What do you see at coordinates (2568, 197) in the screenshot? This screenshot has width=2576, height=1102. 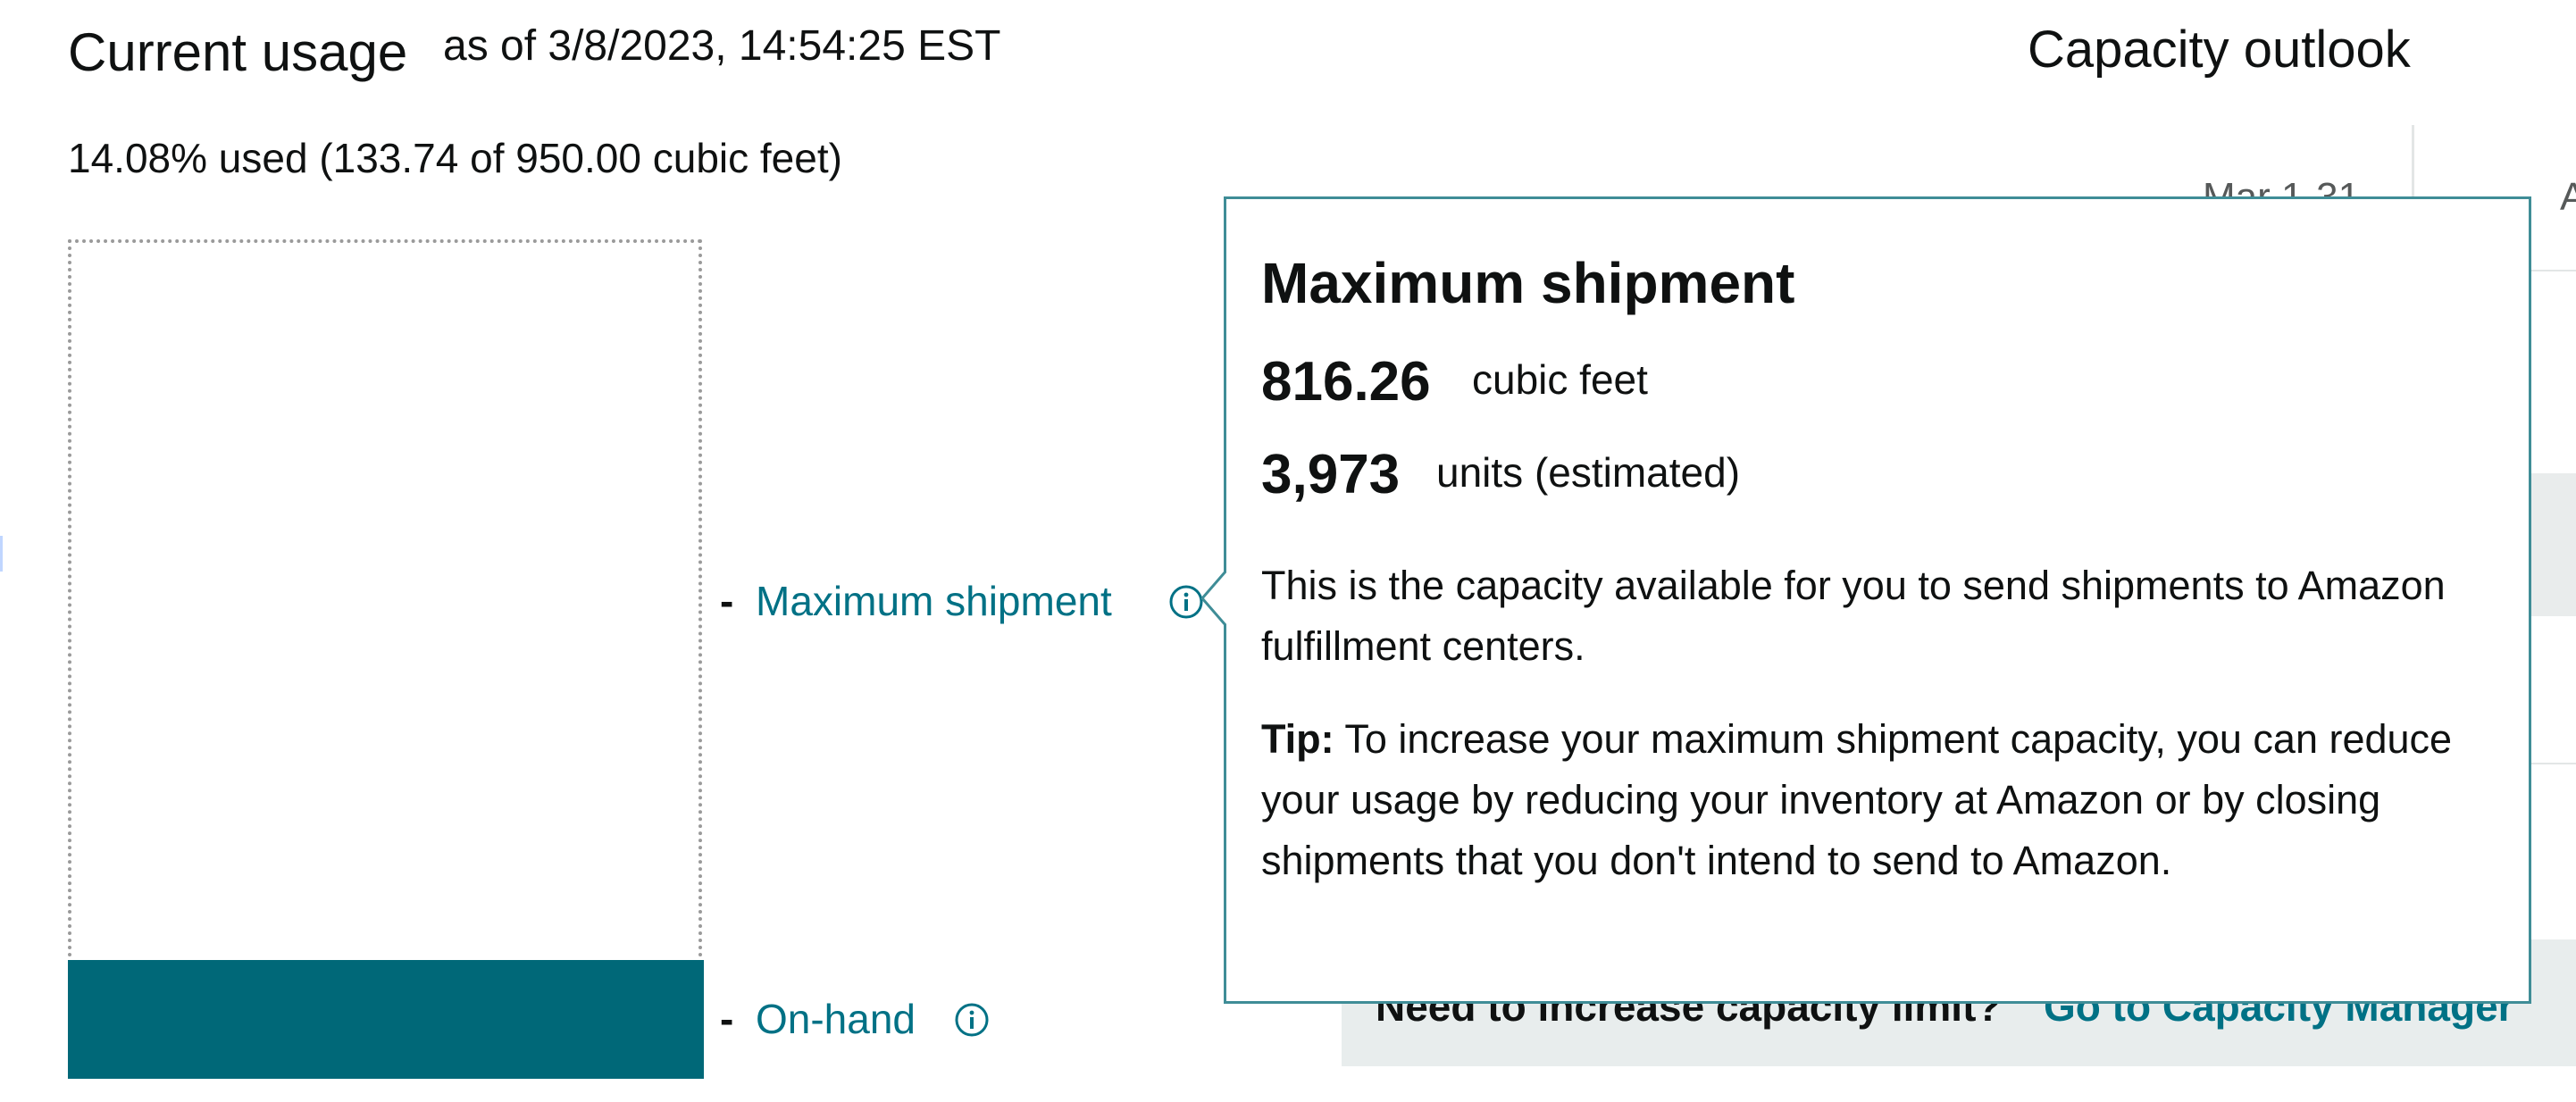 I see `outlook-next-column: A` at bounding box center [2568, 197].